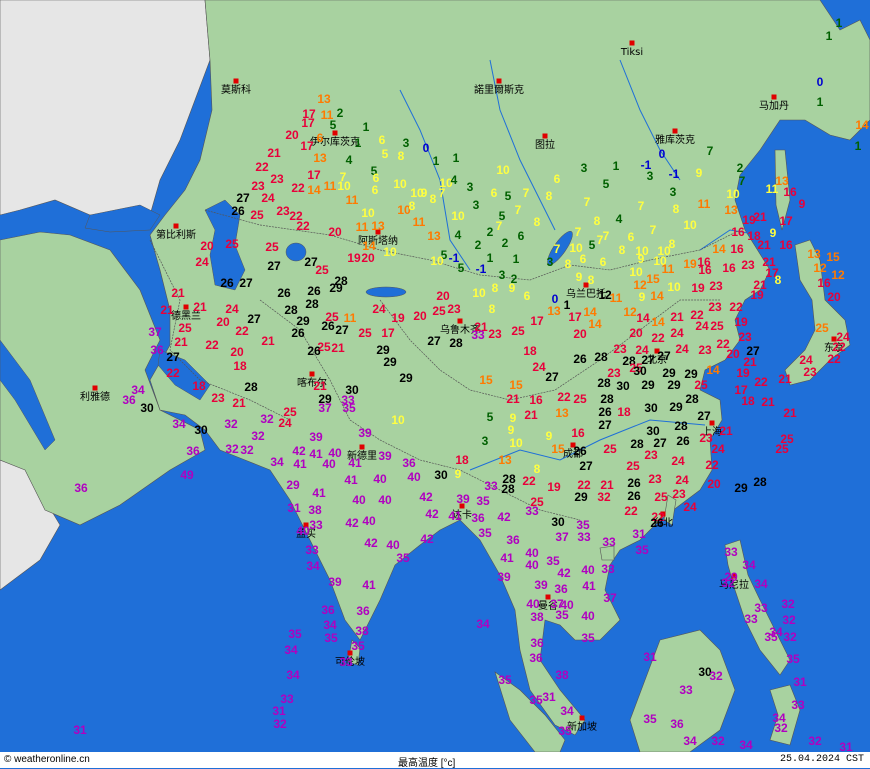 The height and width of the screenshot is (769, 870). Describe the element at coordinates (458, 474) in the screenshot. I see `temperature-value: 9` at that location.